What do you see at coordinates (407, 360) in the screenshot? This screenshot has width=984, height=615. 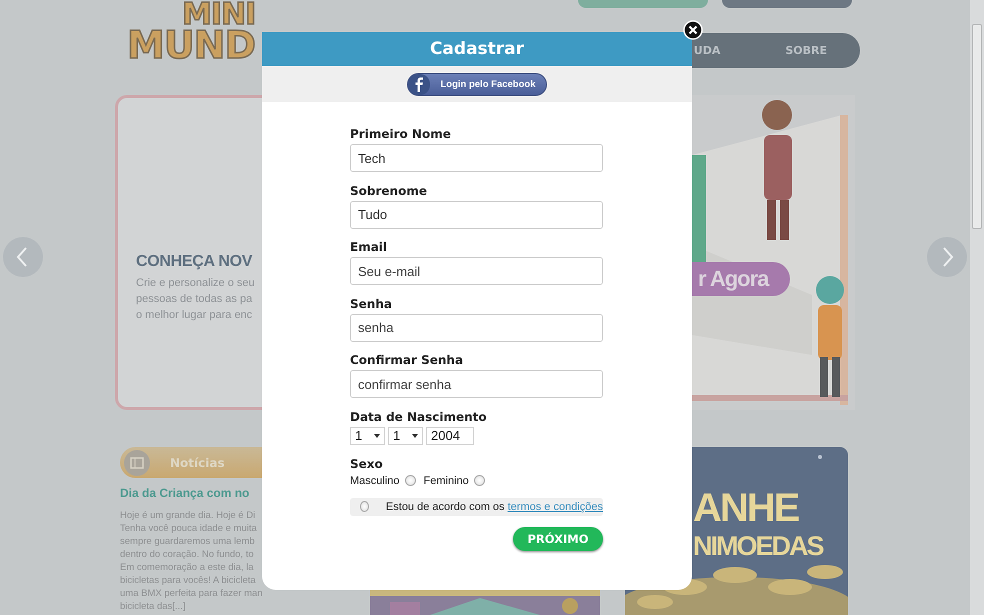 I see `field-label: Confirmar Senha` at bounding box center [407, 360].